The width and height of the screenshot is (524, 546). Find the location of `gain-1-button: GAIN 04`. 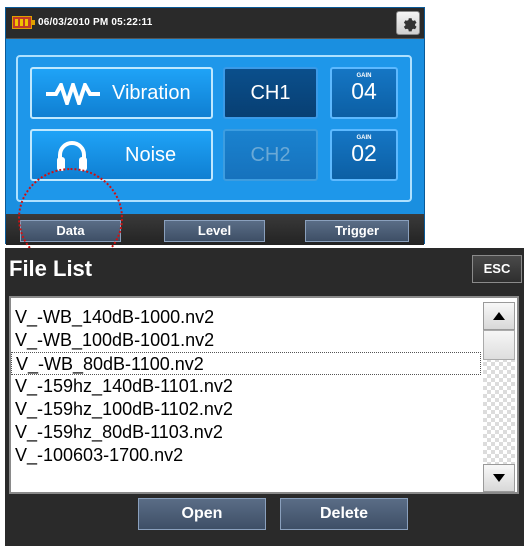

gain-1-button: GAIN 04 is located at coordinates (364, 93).